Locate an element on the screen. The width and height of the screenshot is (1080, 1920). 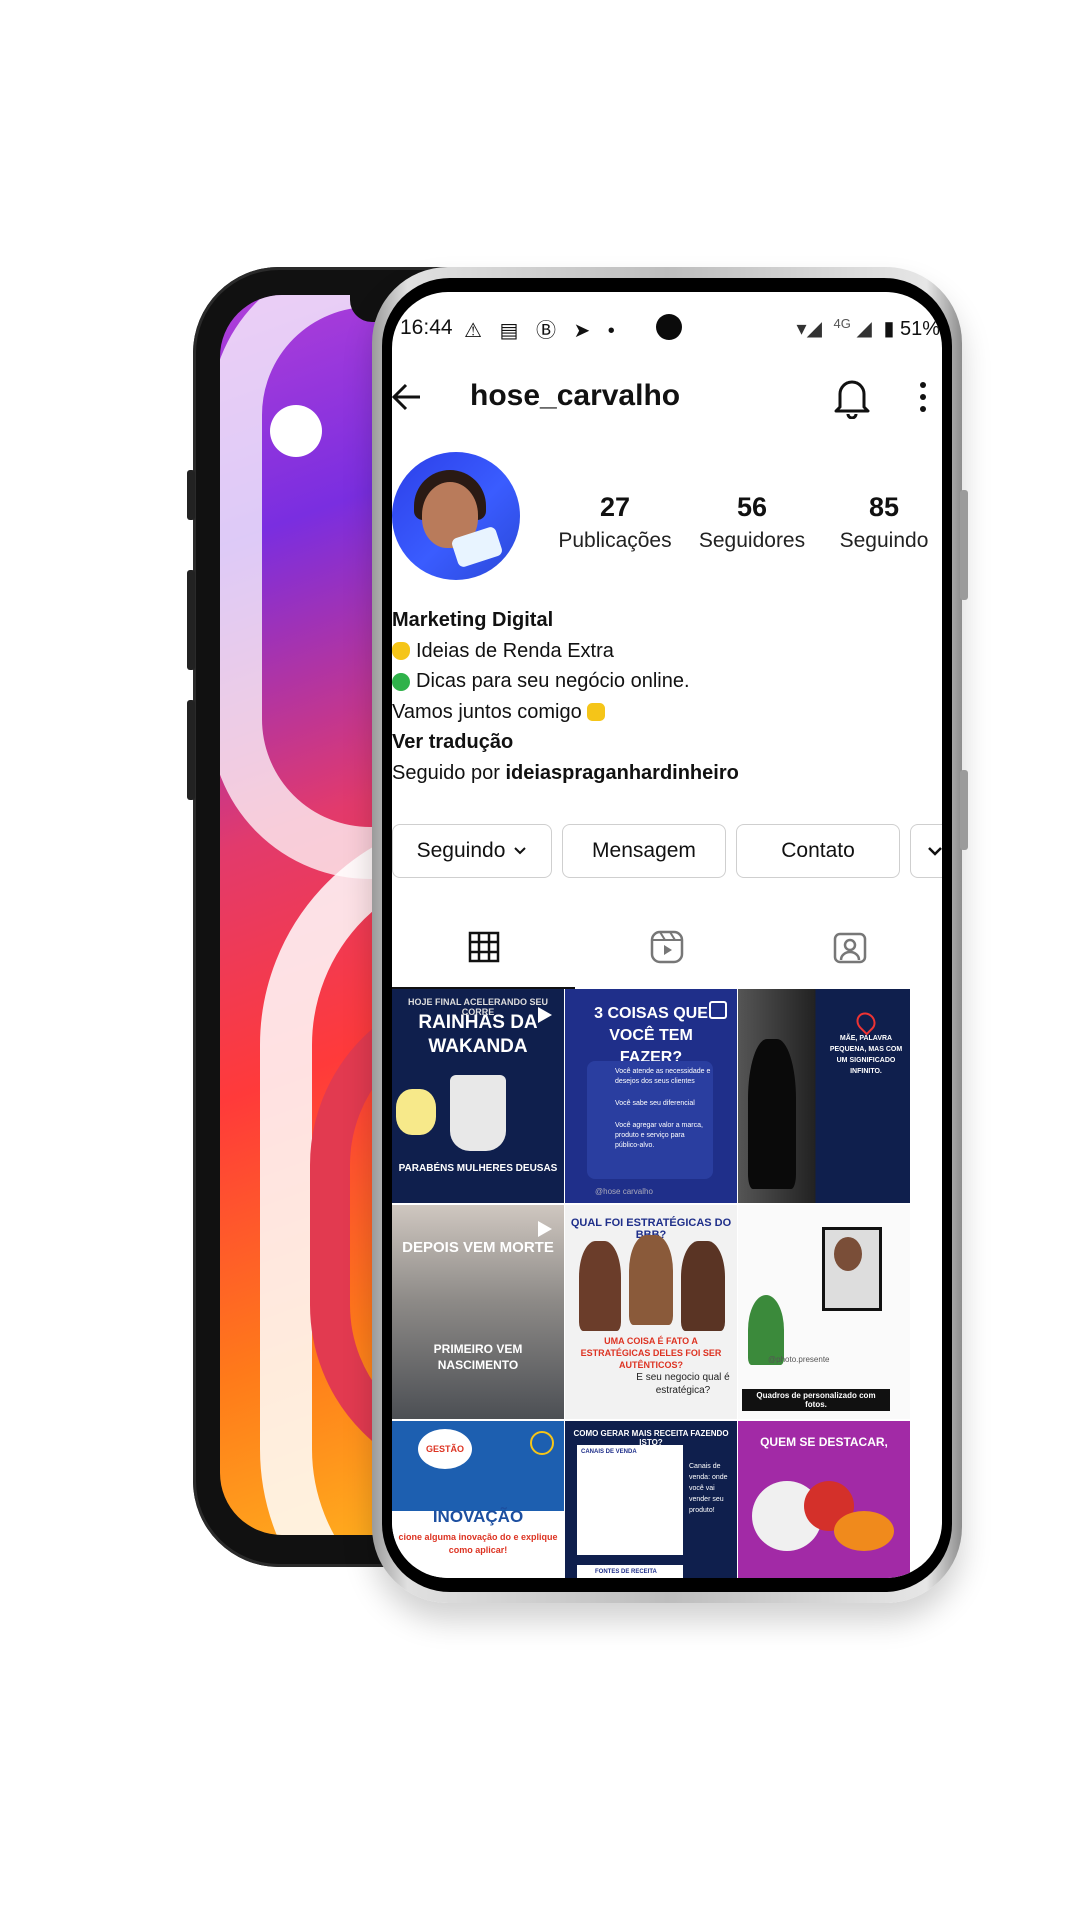
tagged-icon is located at coordinates (849, 948).